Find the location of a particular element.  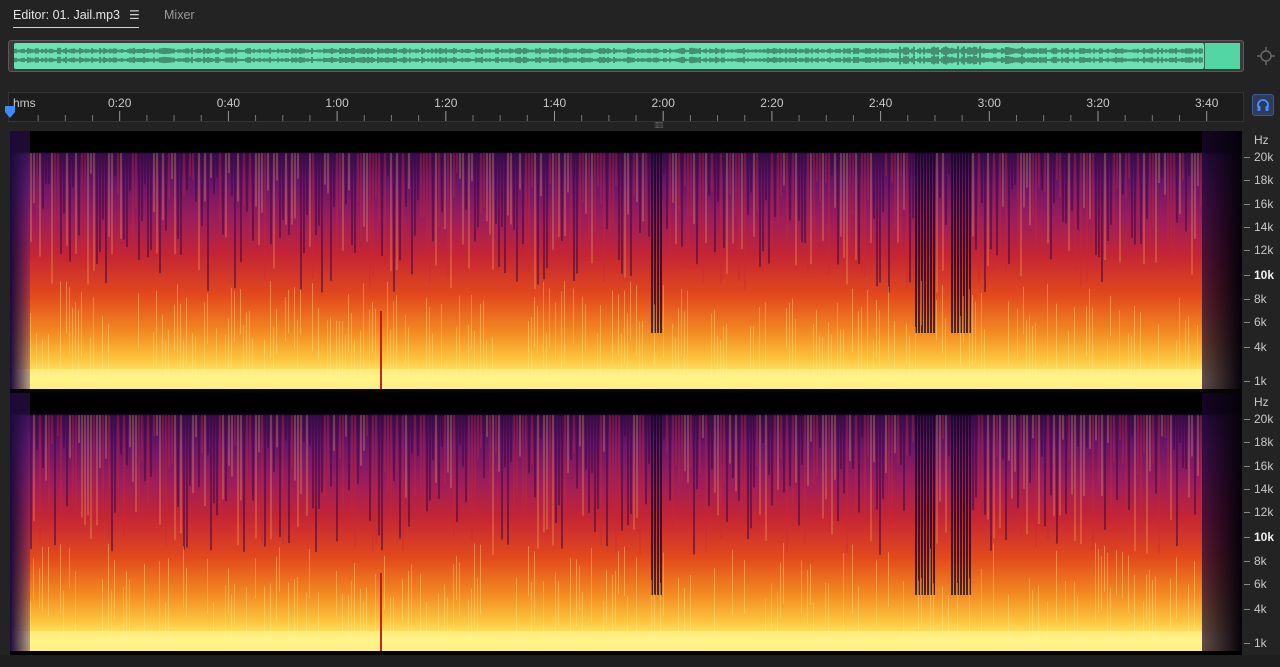

ruler-tick-marks is located at coordinates (622, 116).